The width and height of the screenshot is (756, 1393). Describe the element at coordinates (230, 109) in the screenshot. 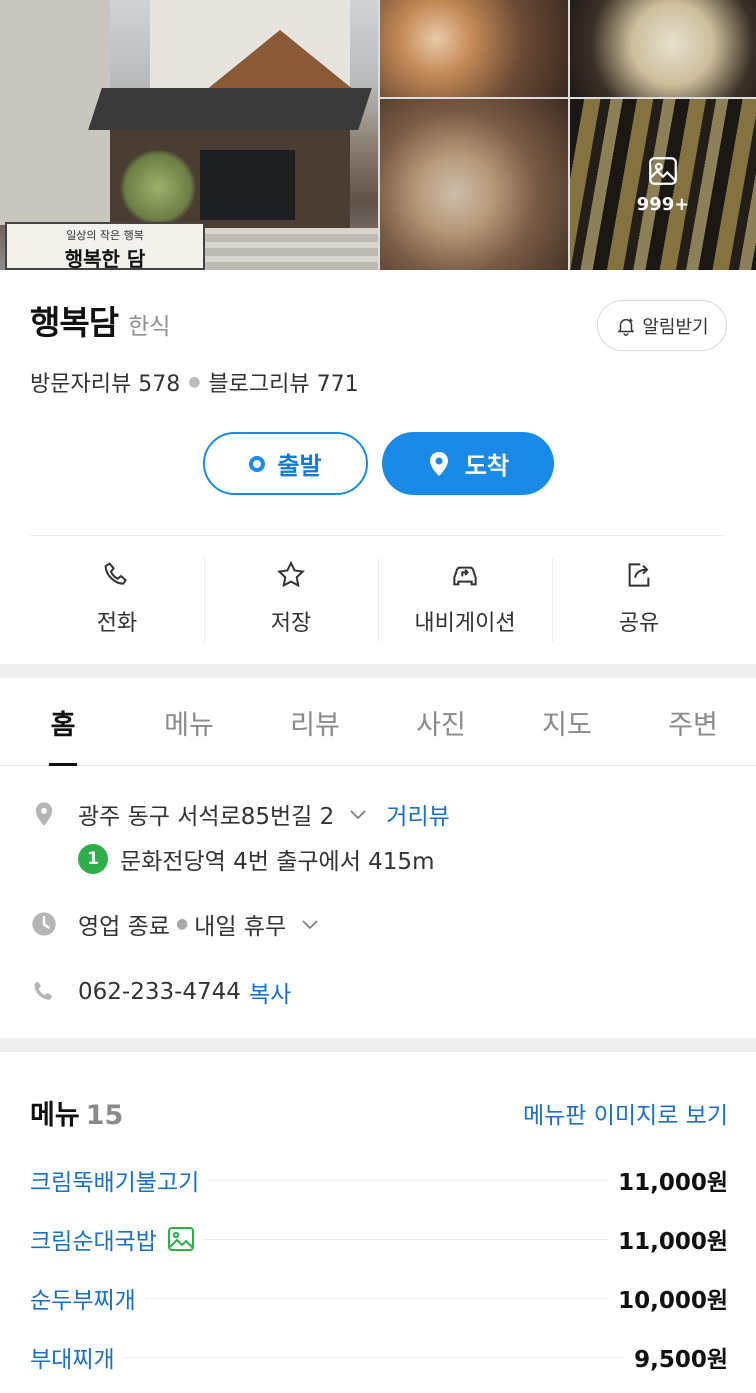

I see `roof` at that location.